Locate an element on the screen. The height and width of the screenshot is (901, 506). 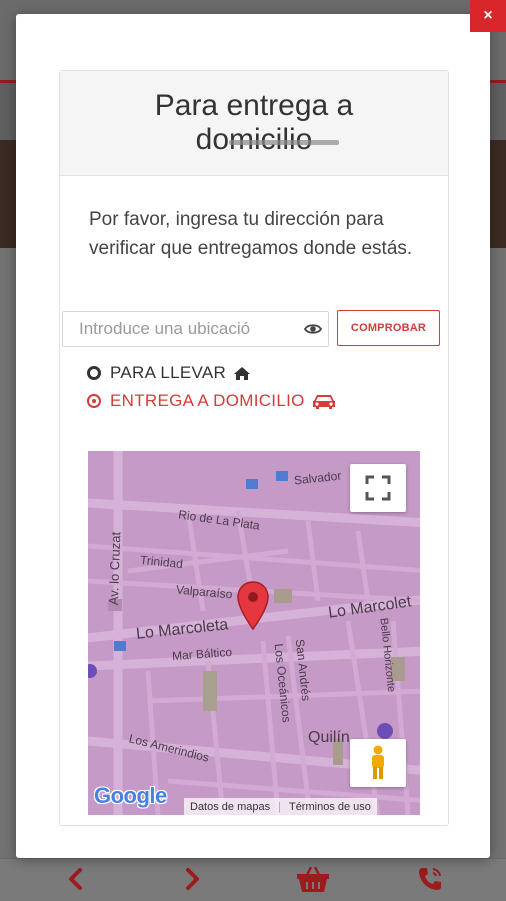
google-logo-text: Google is located at coordinates (130, 795).